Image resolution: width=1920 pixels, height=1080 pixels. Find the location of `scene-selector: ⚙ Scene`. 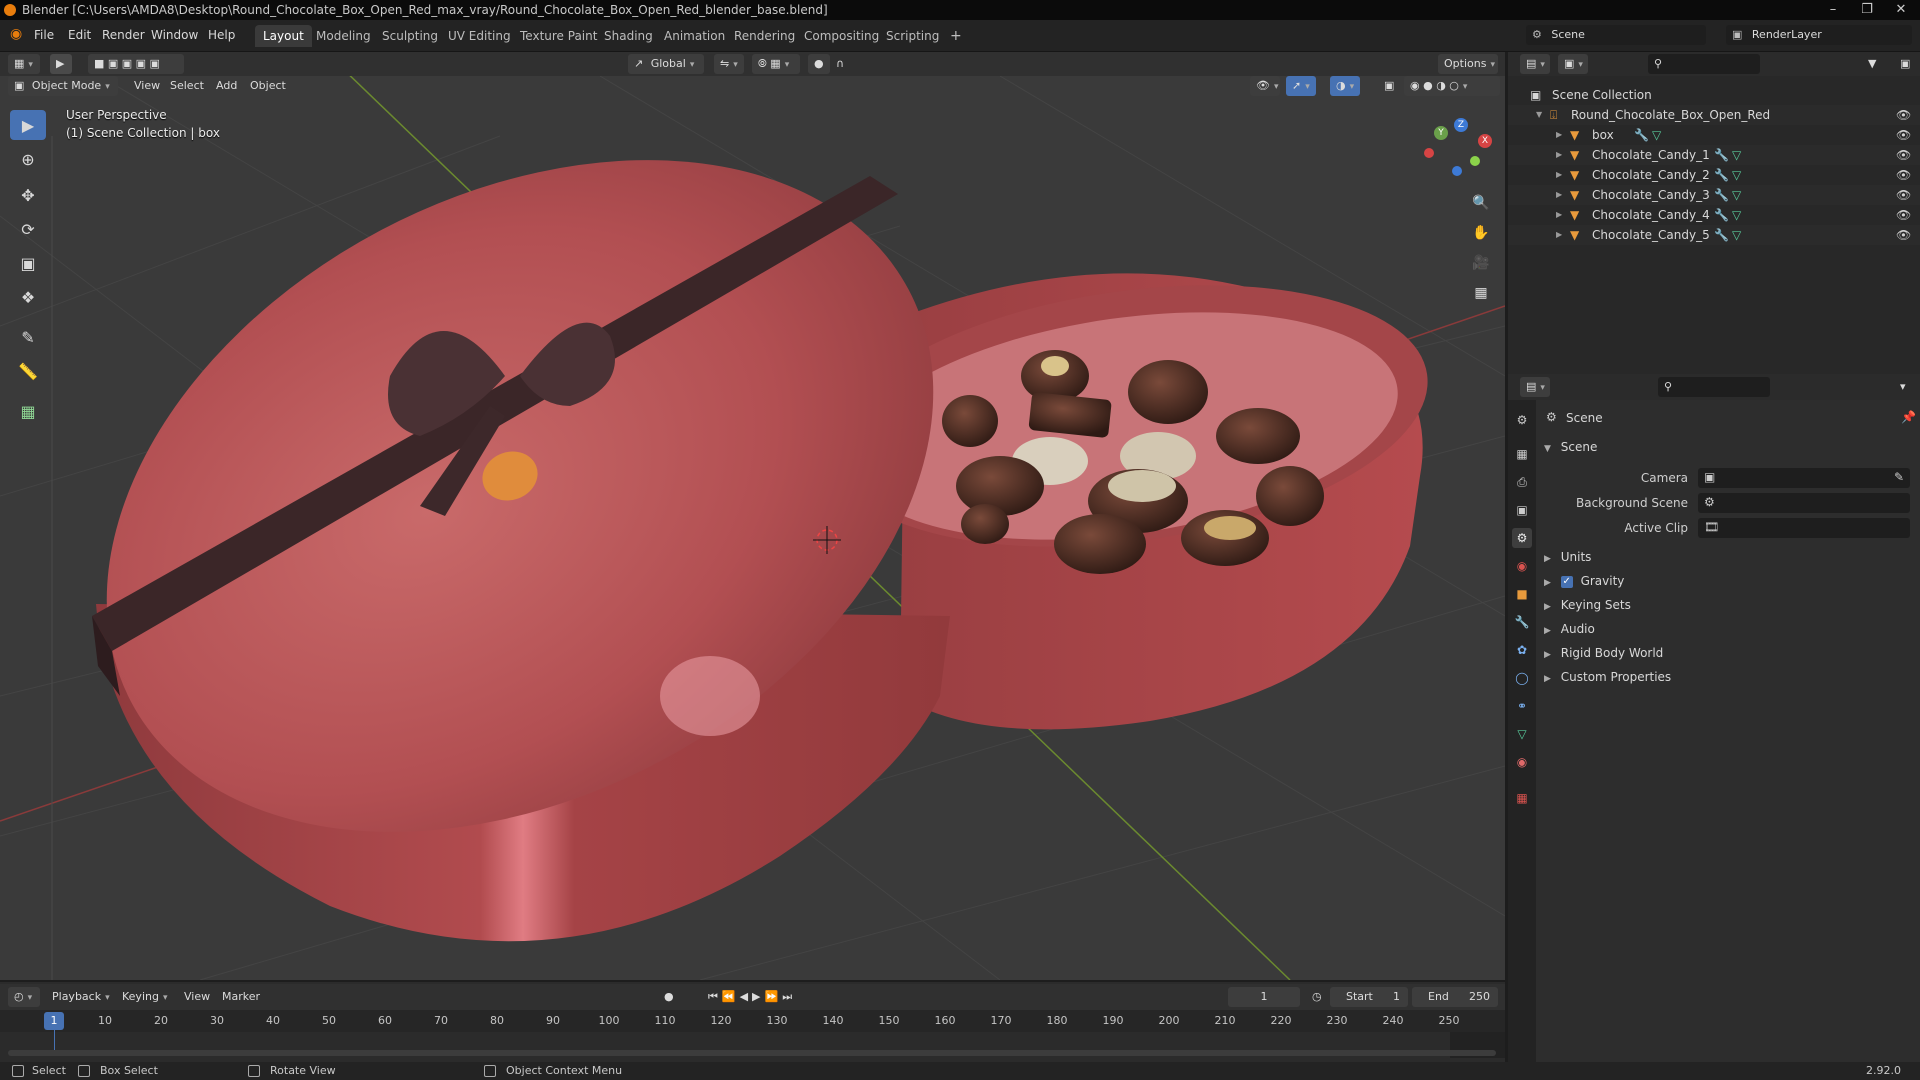

scene-selector: ⚙ Scene is located at coordinates (1616, 35).